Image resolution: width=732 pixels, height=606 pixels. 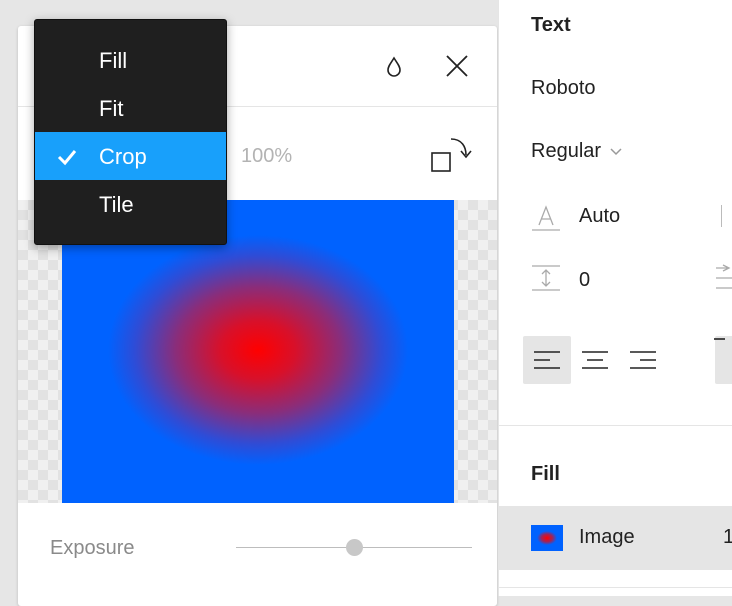 I want to click on font-family-select: Roboto, so click(x=563, y=88).